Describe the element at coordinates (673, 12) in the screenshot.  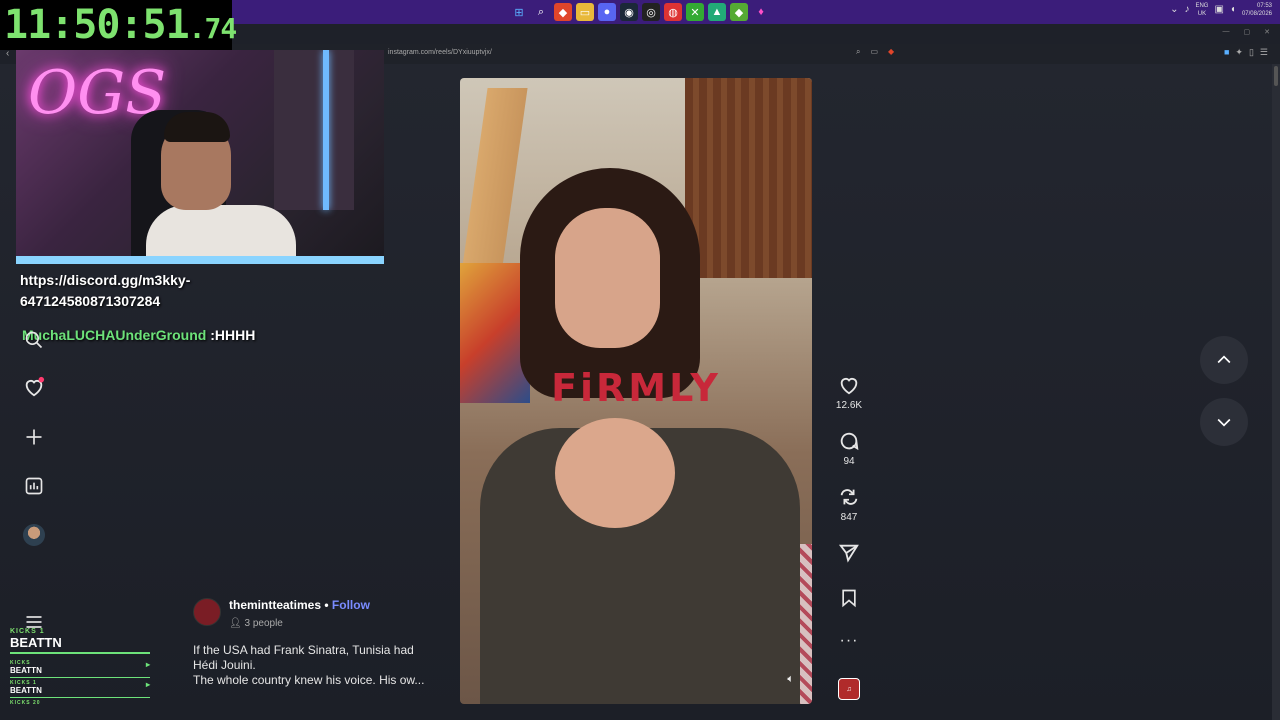
I see `chrome-icon: ◍` at that location.